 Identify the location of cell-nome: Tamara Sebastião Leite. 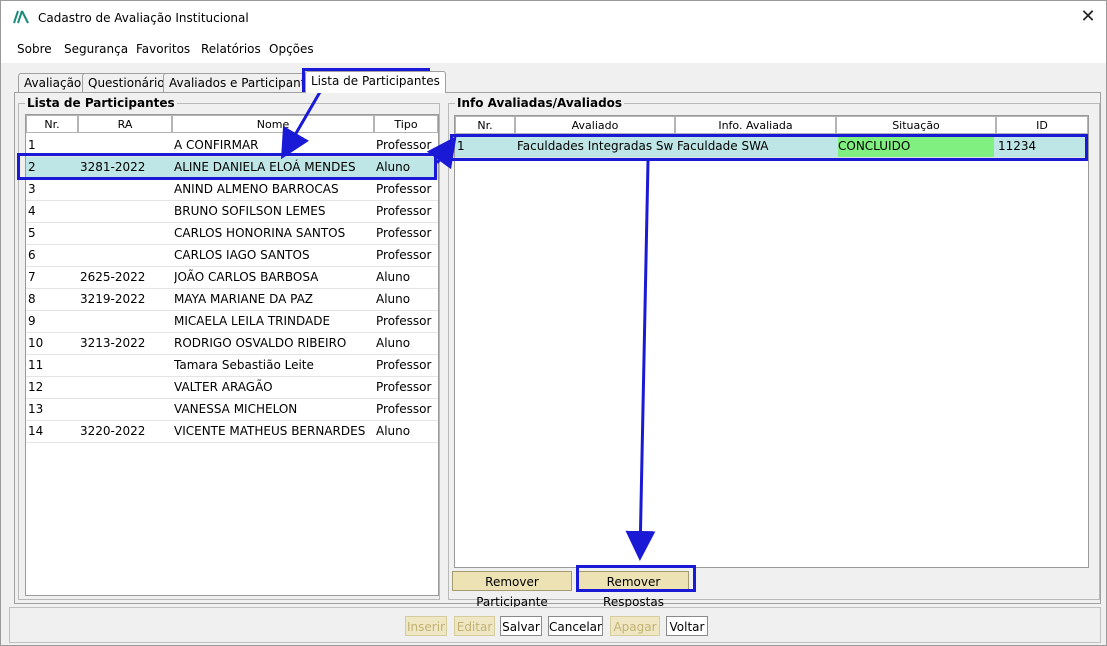
(244, 365).